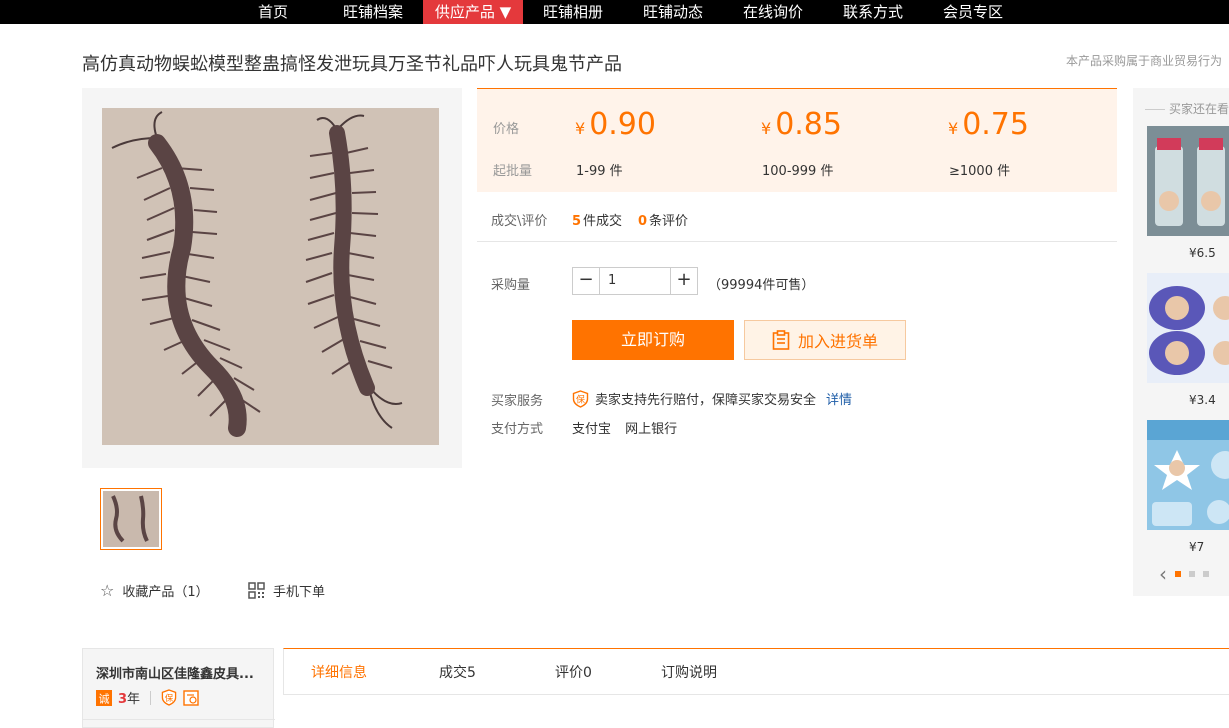 The width and height of the screenshot is (1229, 728). I want to click on nav-album: 旺铺相册, so click(573, 12).